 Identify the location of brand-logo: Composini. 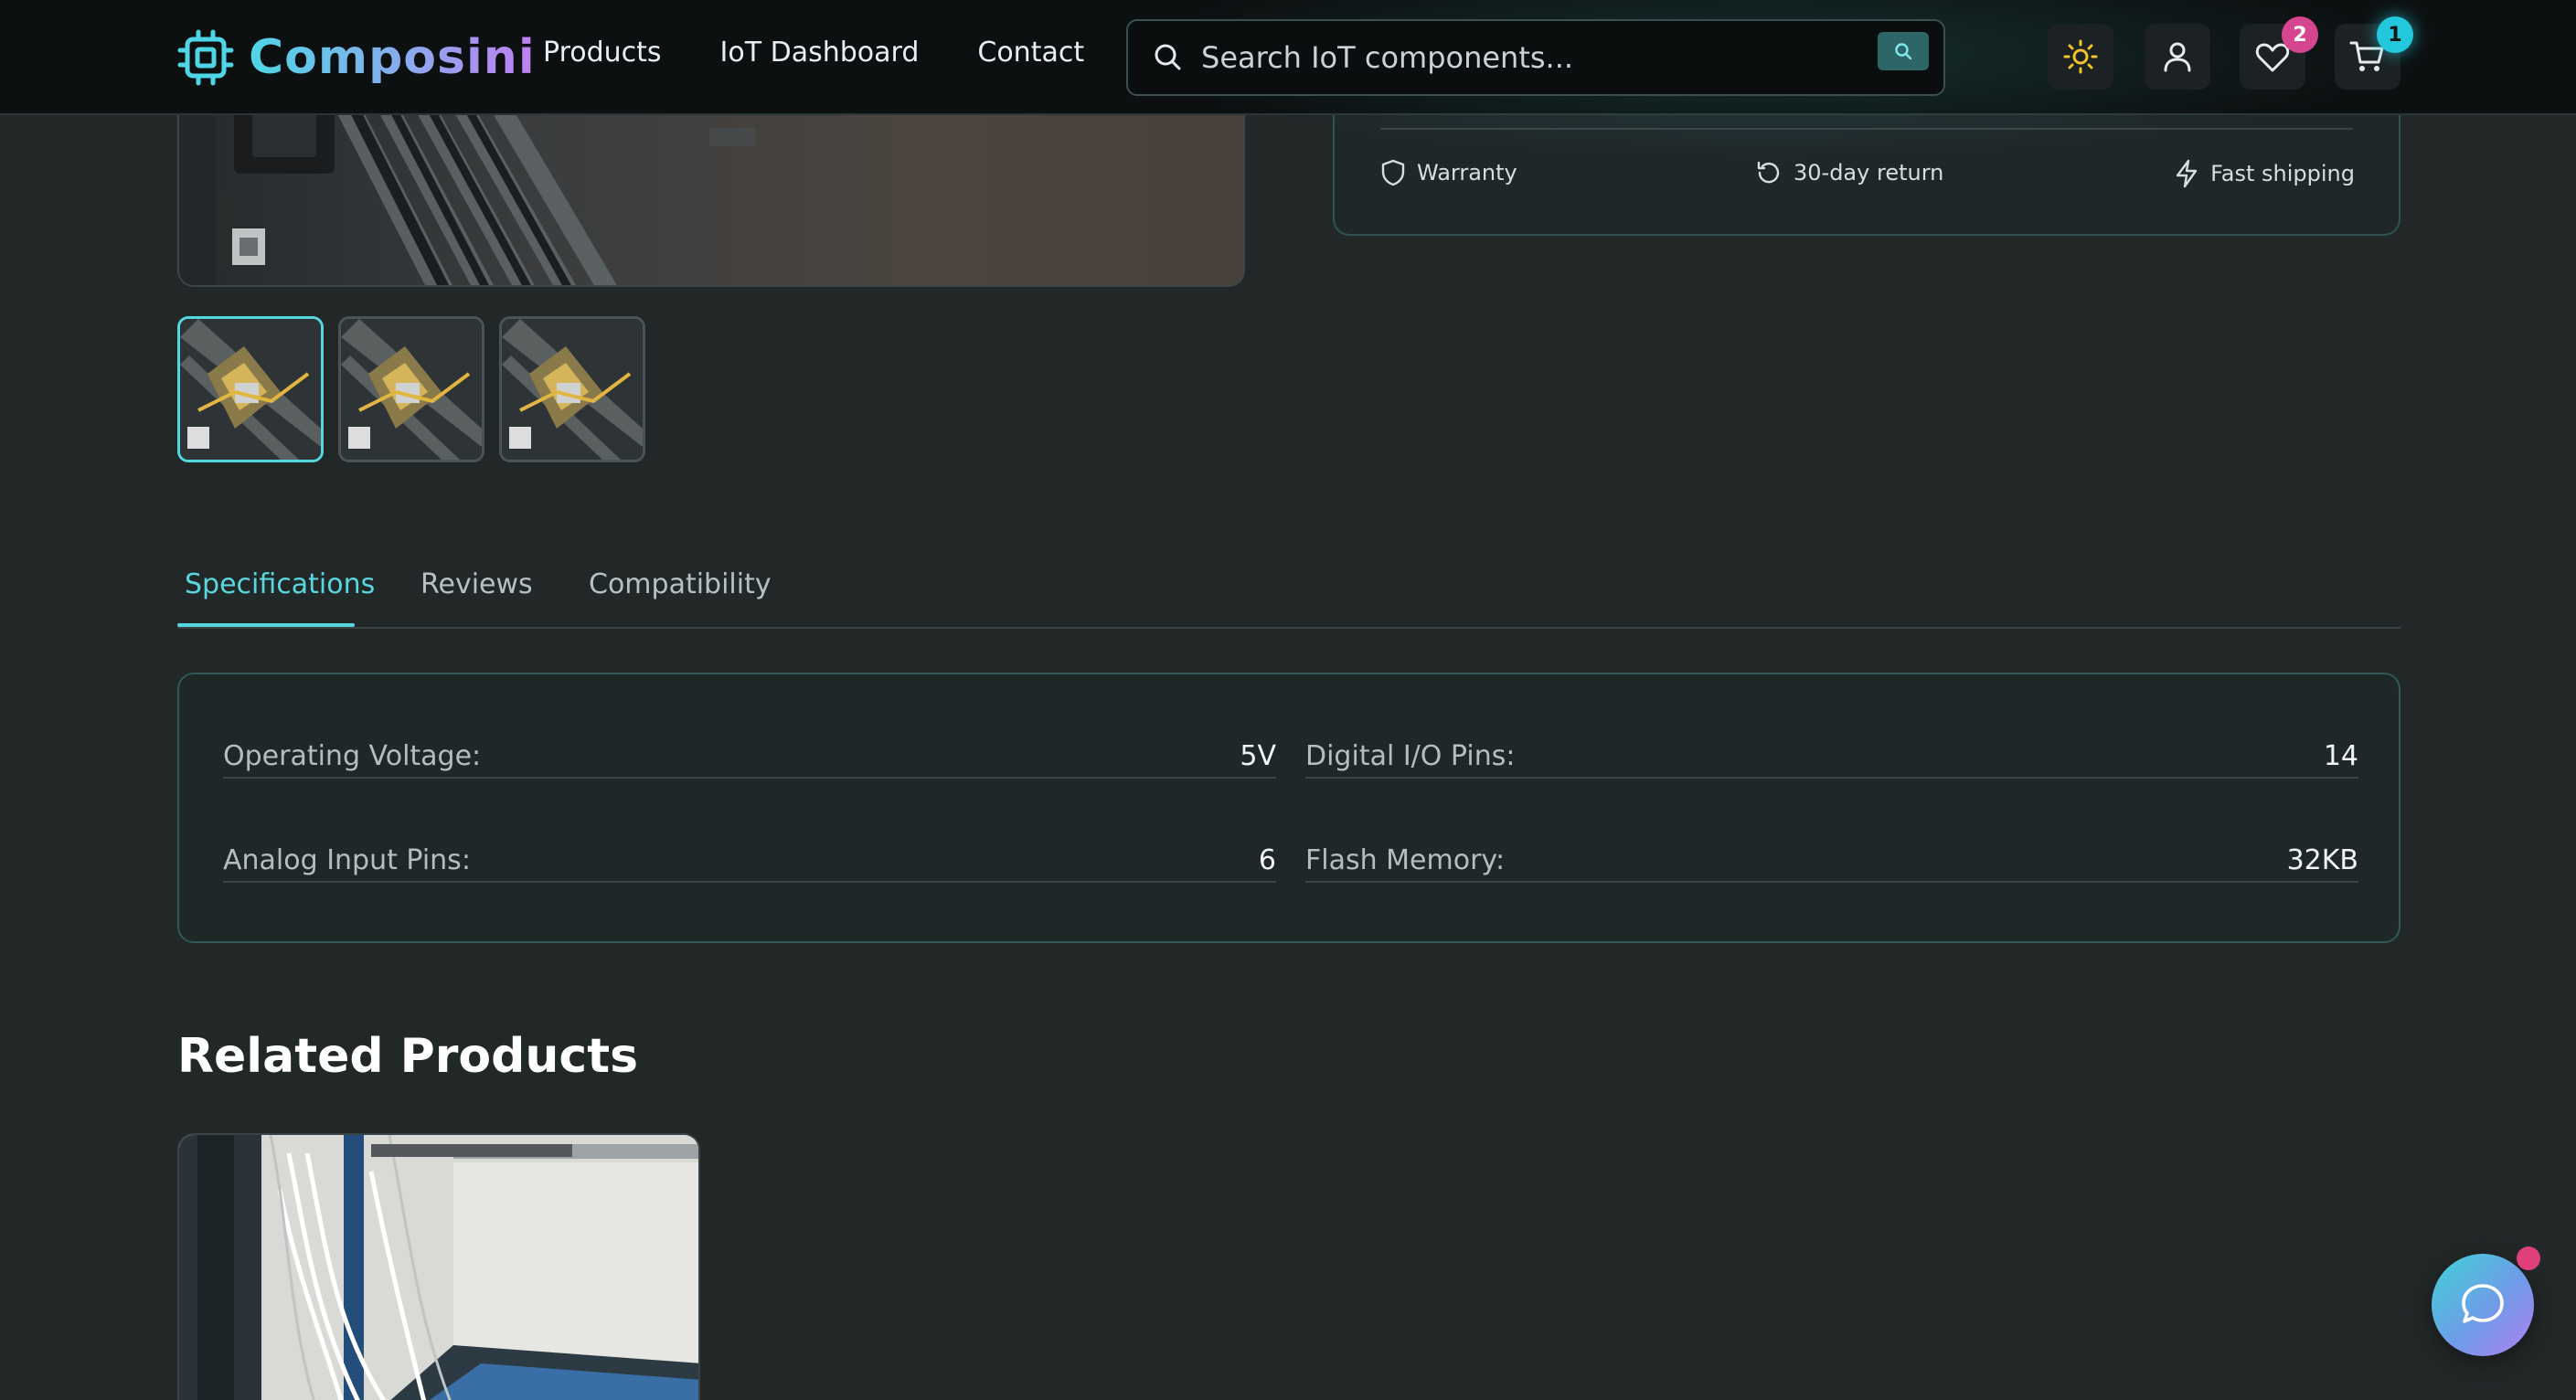
(356, 58).